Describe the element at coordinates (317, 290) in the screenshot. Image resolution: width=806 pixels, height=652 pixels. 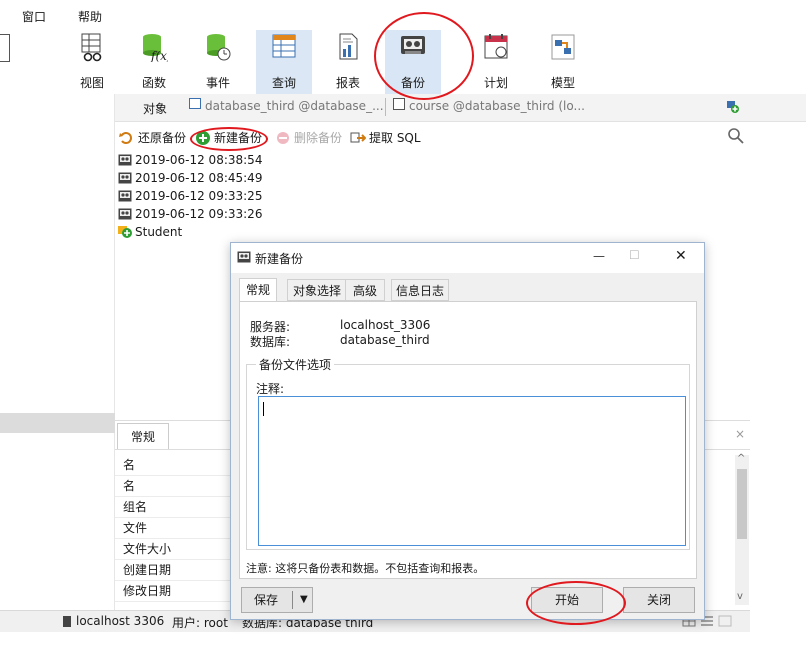
I see `tab-object-selection: 对象选择` at that location.